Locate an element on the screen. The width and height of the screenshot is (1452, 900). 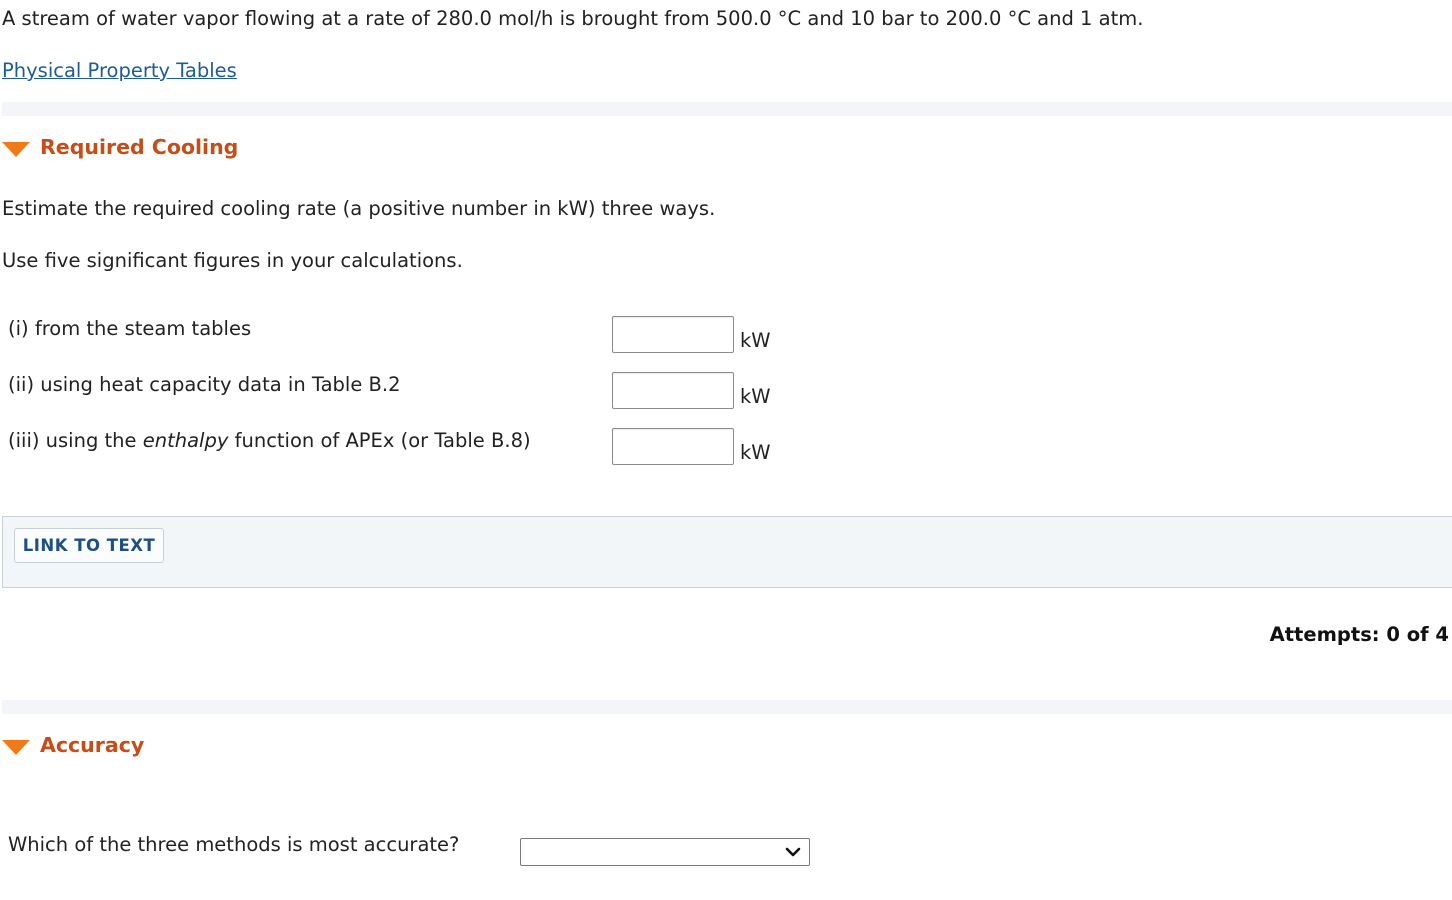
answer-input-heat-capacity is located at coordinates (673, 390).